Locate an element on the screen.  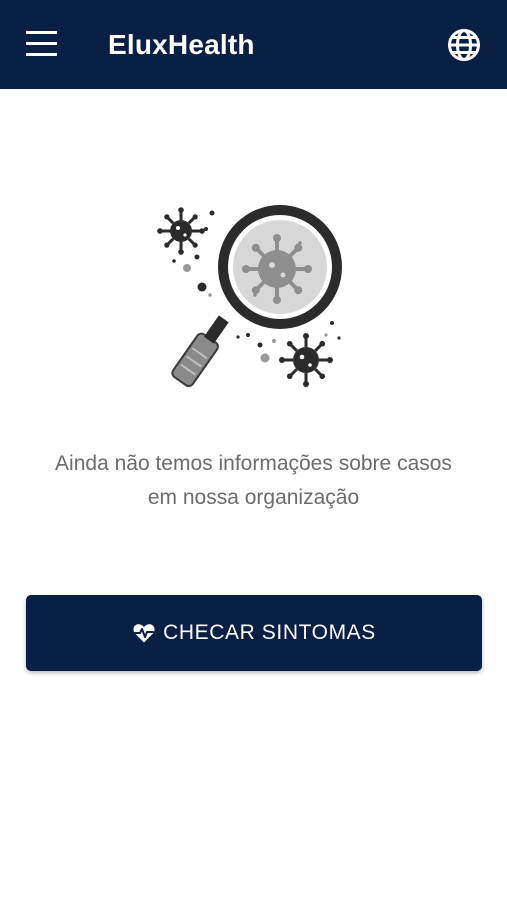
app-bar: EluxHealth is located at coordinates (253, 44).